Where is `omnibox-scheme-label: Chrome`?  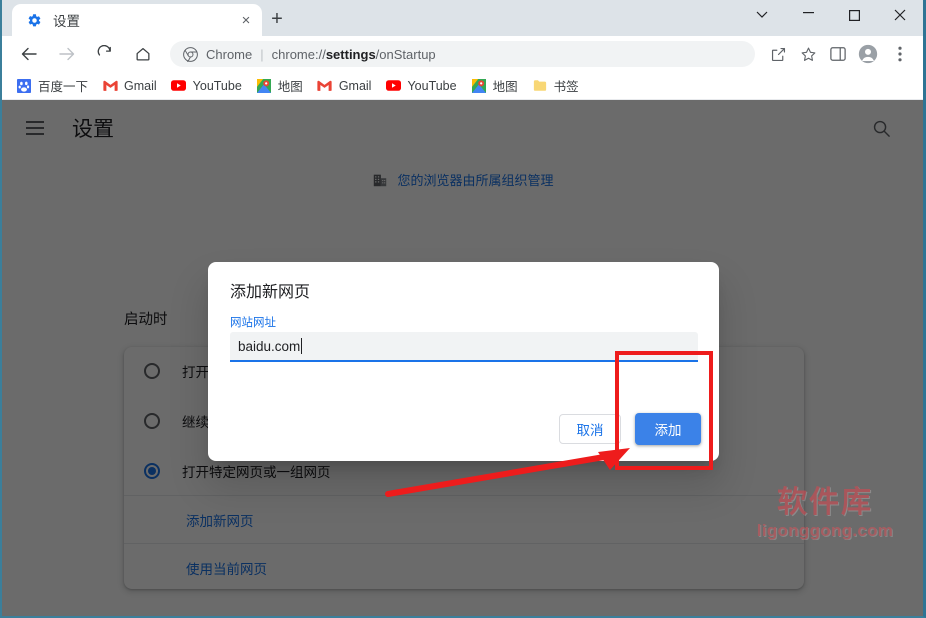 omnibox-scheme-label: Chrome is located at coordinates (229, 54).